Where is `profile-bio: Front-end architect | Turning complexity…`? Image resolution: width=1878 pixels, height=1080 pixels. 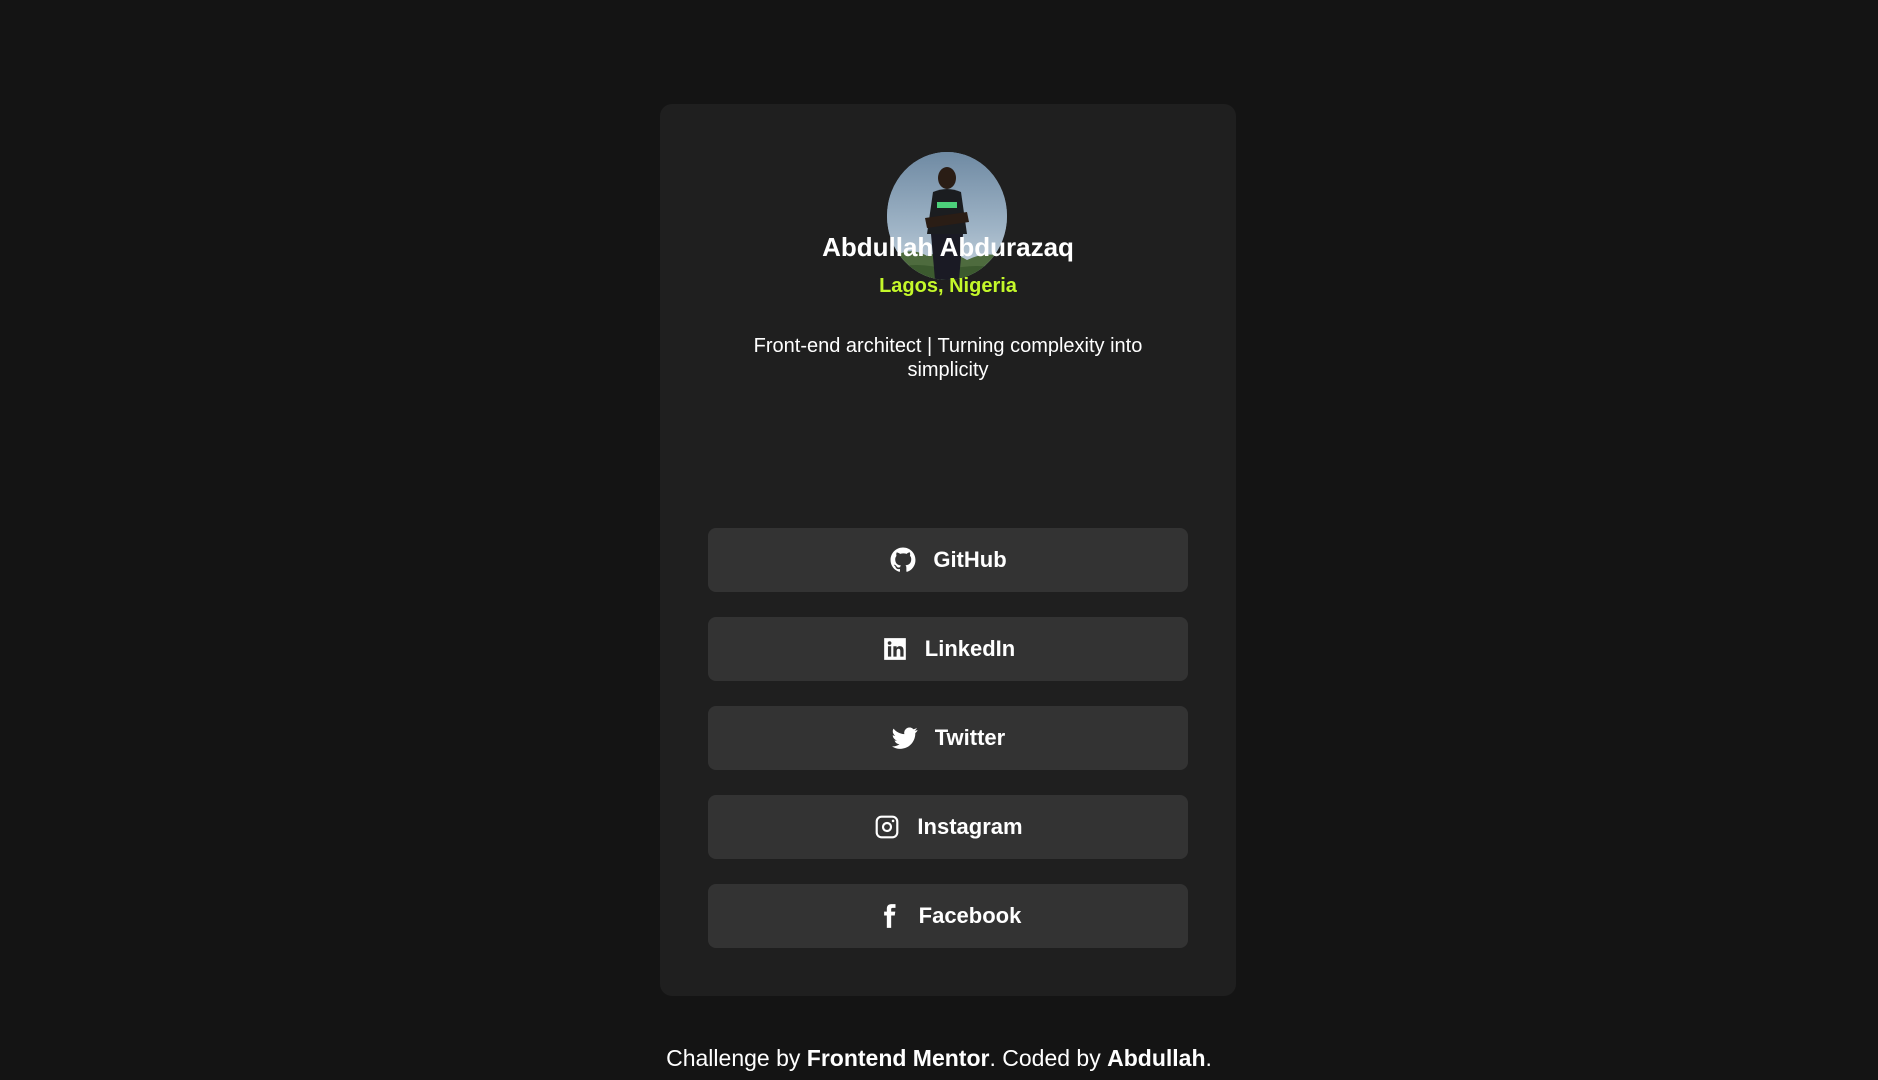
profile-bio: Front-end architect | Turning complexity… is located at coordinates (948, 358).